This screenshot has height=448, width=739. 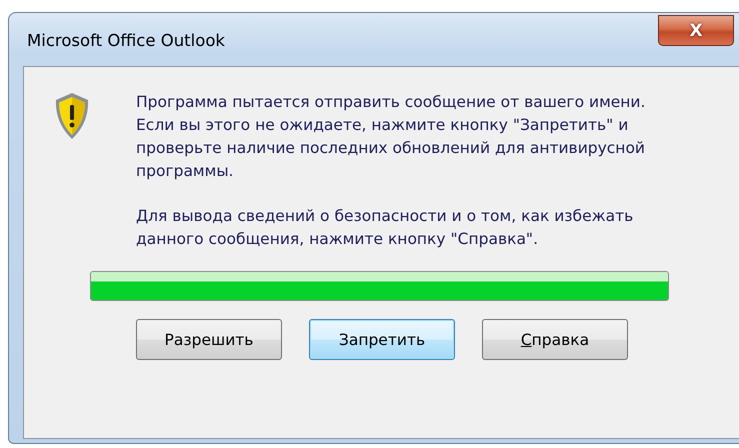 I want to click on window-title: Microsoft Office Outlook, so click(x=126, y=40).